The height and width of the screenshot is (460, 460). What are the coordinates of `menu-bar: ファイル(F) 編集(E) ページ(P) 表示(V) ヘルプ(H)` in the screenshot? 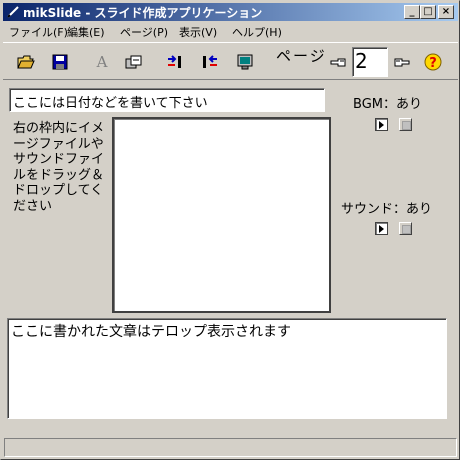 It's located at (230, 31).